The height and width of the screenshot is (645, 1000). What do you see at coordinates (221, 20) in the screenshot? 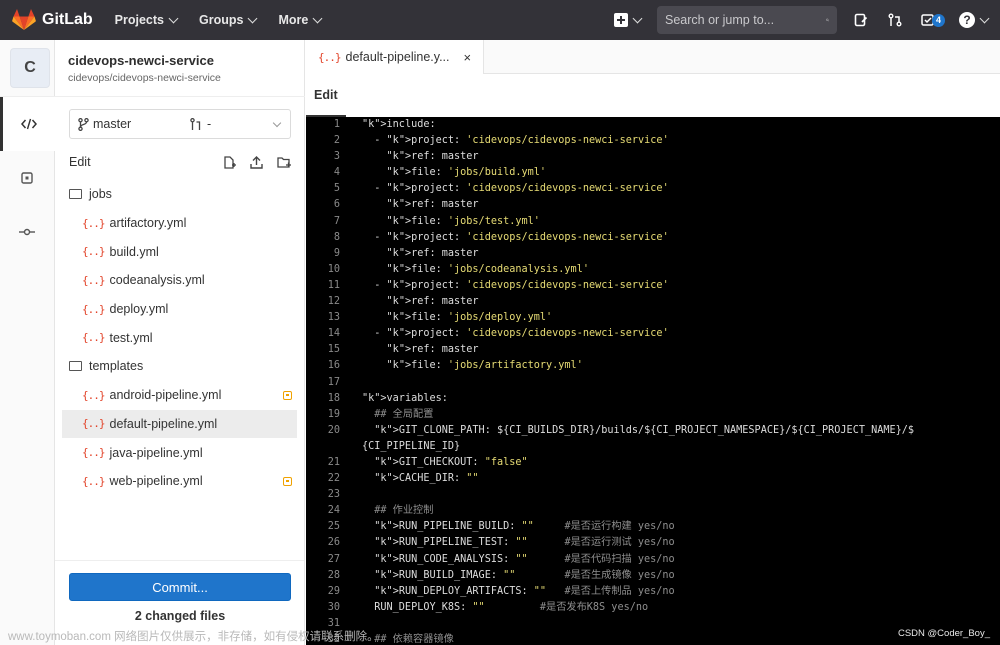
I see `nav-groups-label: Groups` at bounding box center [221, 20].